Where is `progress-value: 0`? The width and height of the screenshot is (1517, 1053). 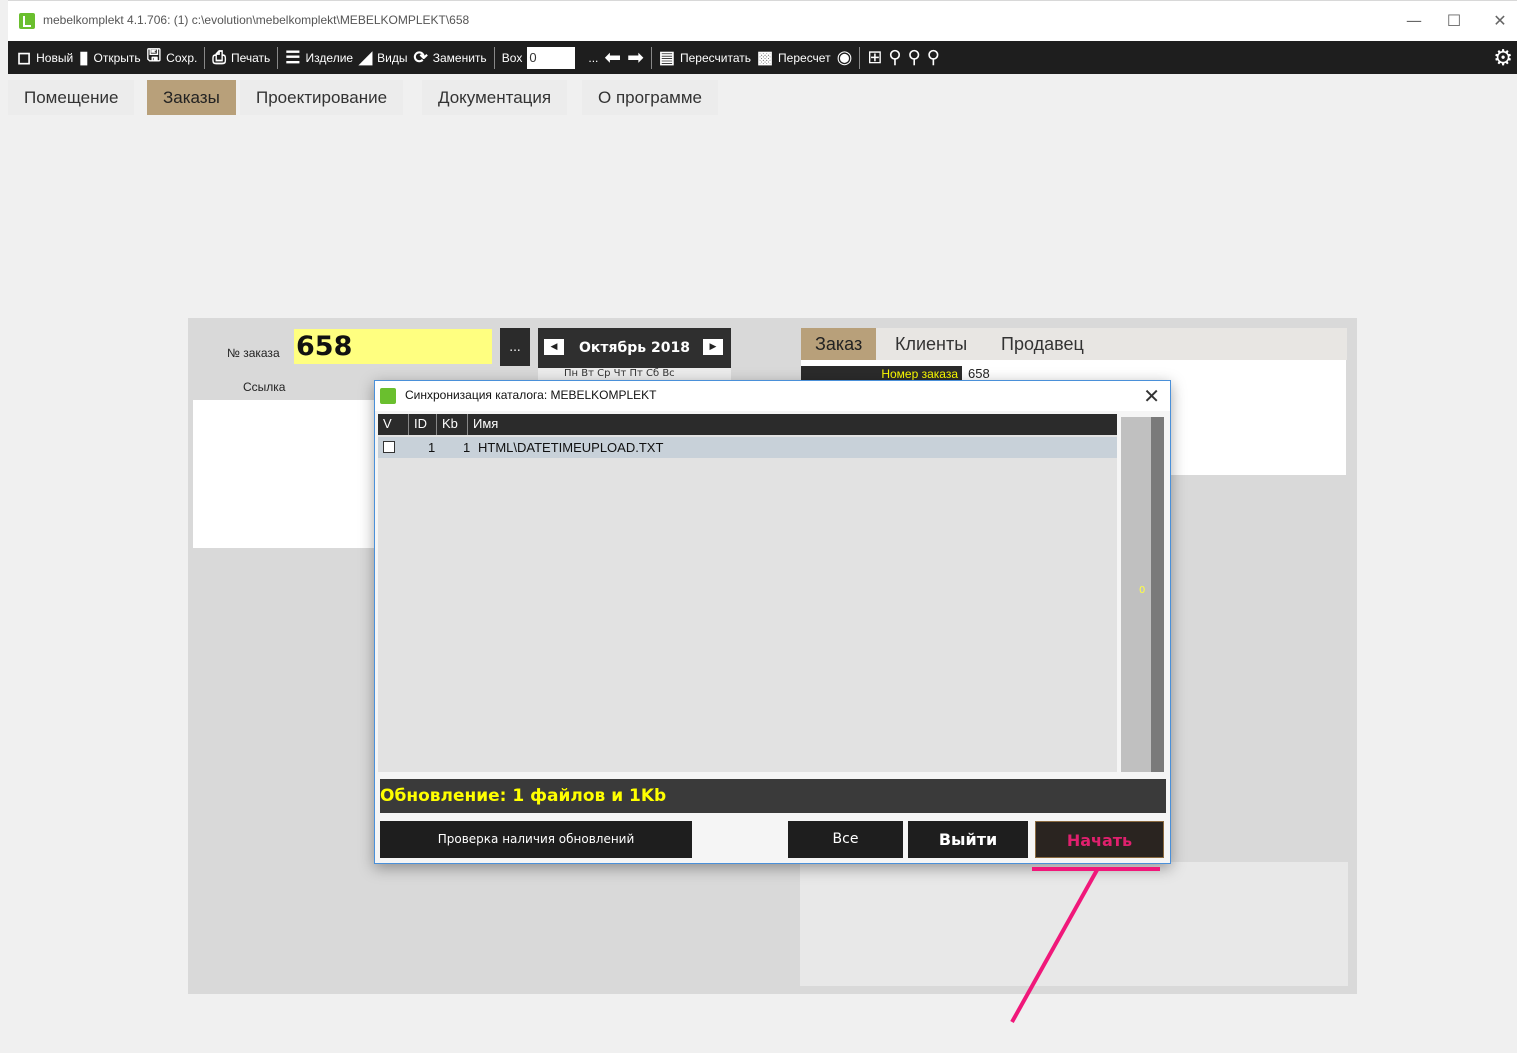 progress-value: 0 is located at coordinates (1142, 590).